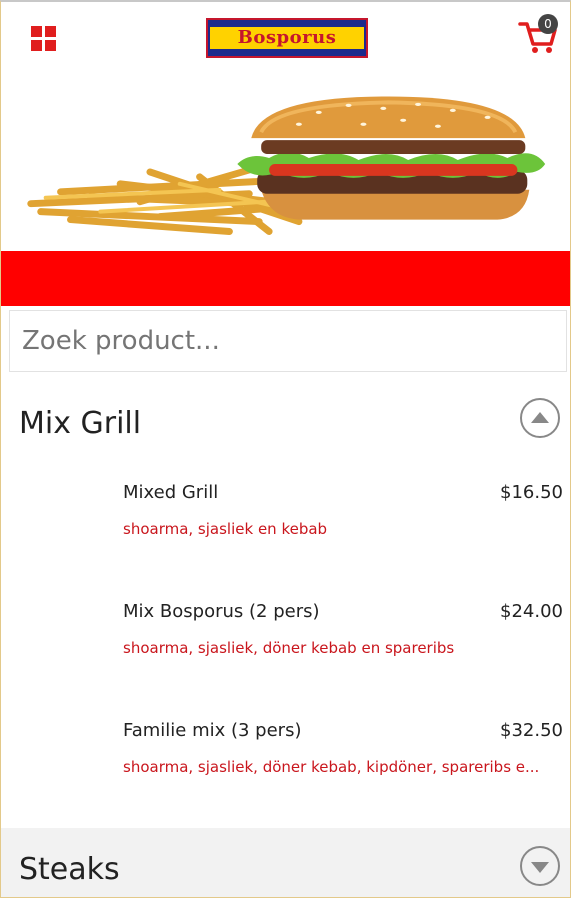 The image size is (573, 900). I want to click on category-title: Steaks, so click(69, 869).